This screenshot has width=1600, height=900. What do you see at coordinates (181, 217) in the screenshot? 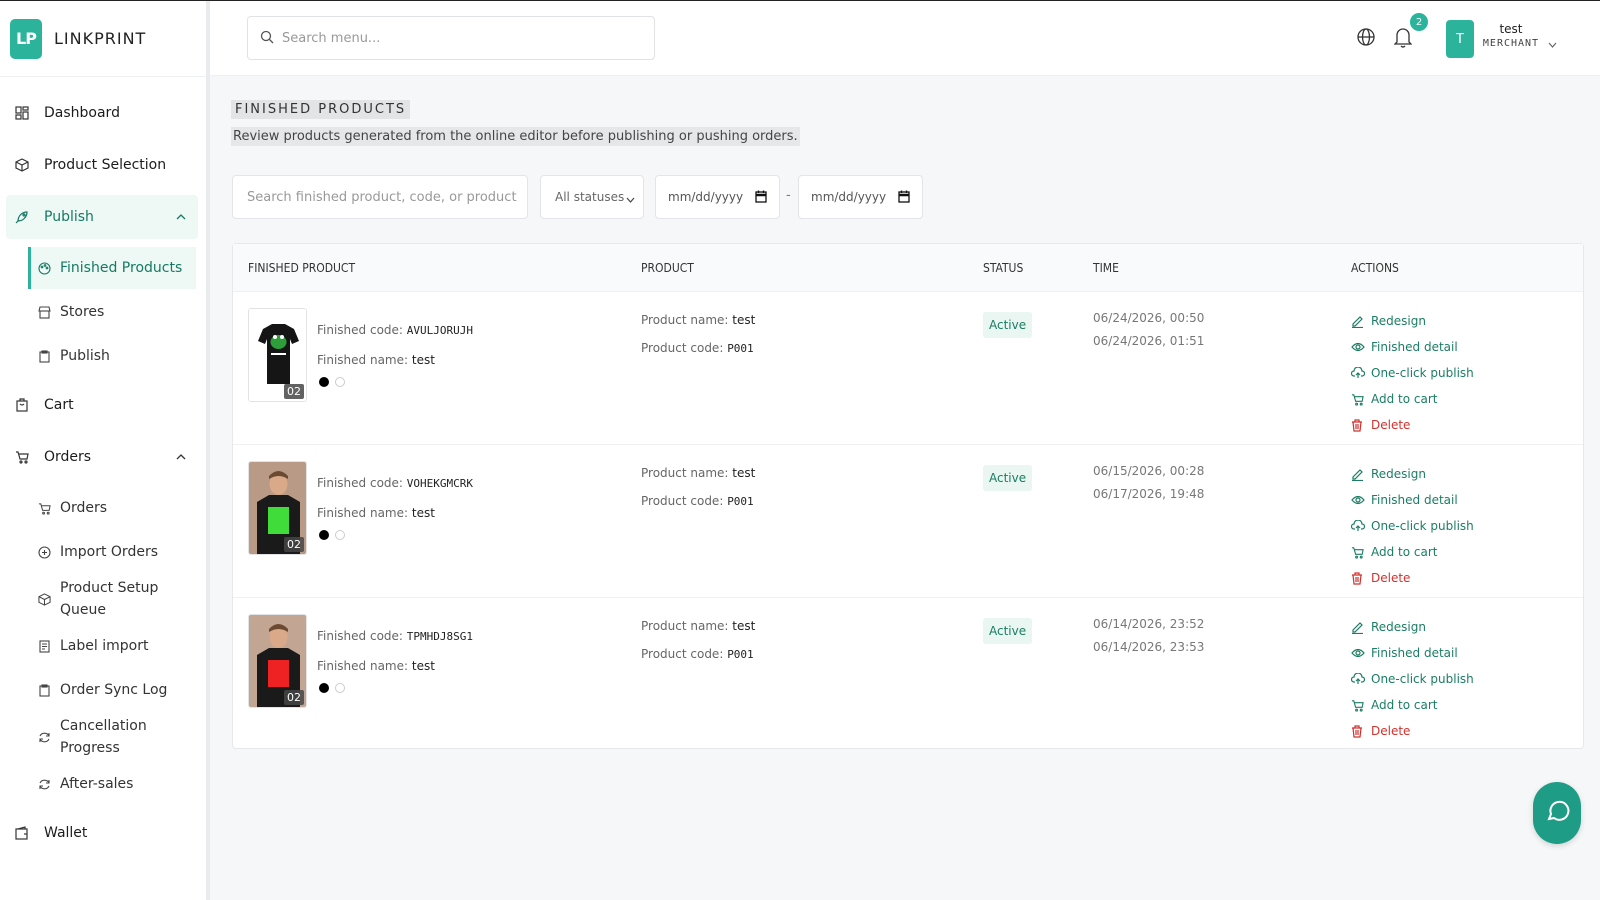
I see `chevron-up-icon` at bounding box center [181, 217].